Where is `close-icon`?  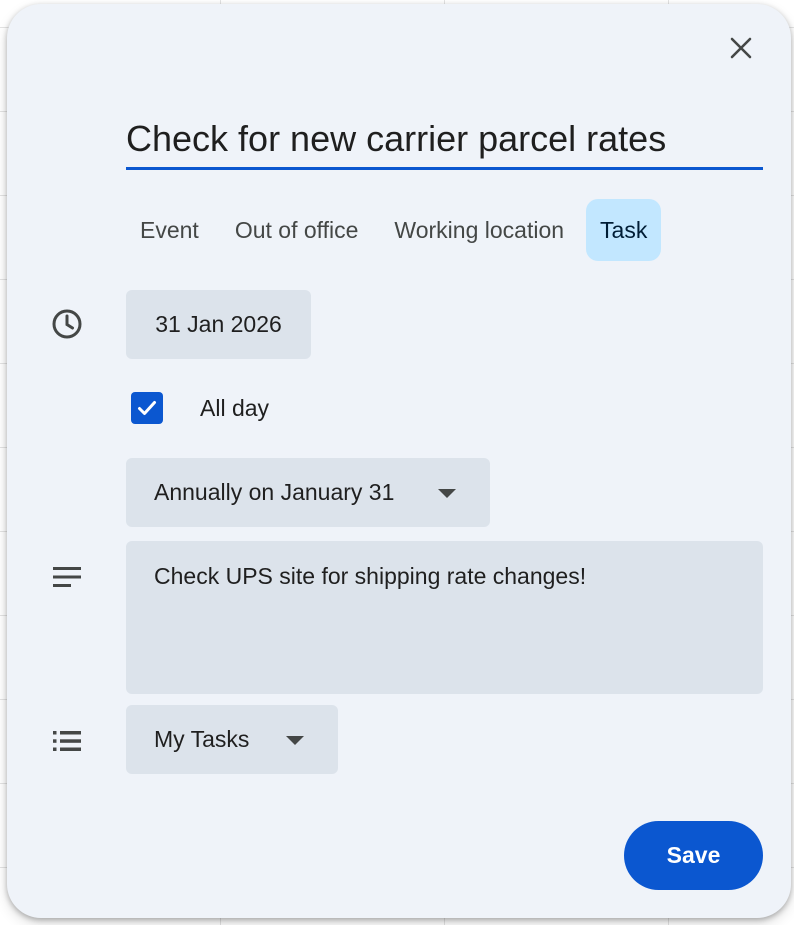
close-icon is located at coordinates (741, 48).